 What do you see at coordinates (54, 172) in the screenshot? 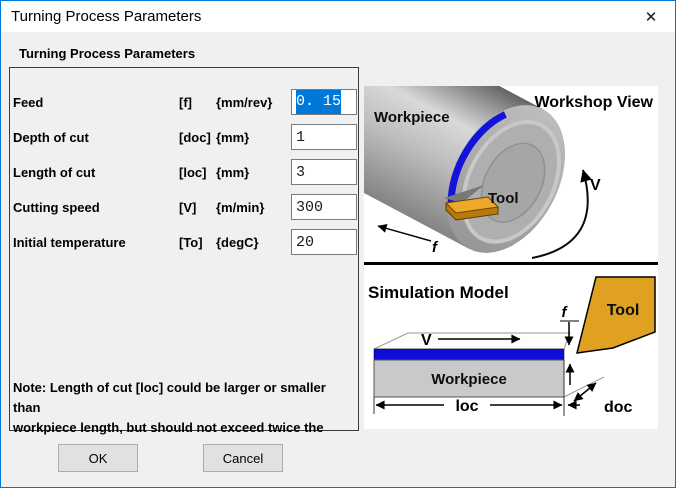
I see `loc-label: Length of cut` at bounding box center [54, 172].